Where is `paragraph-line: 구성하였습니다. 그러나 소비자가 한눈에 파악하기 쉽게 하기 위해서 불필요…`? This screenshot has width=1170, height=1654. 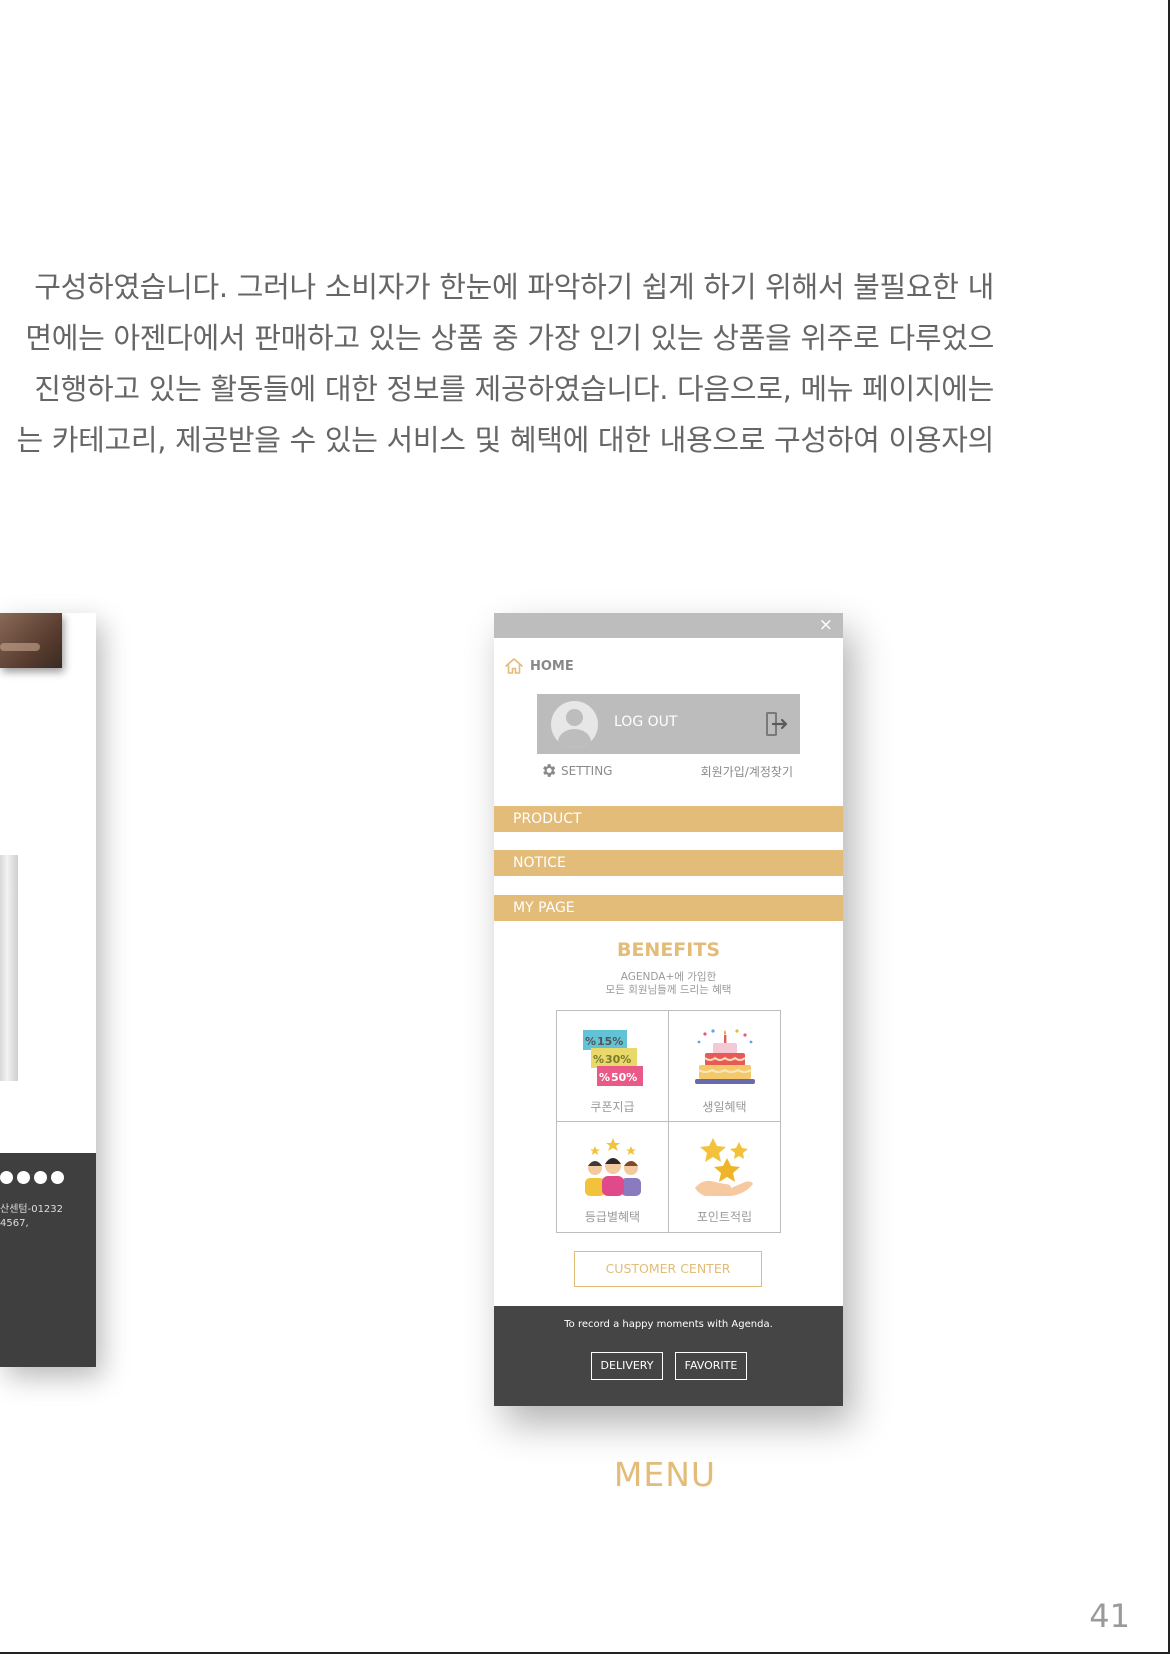
paragraph-line: 구성하였습니다. 그러나 소비자가 한눈에 파악하기 쉽게 하기 위해서 불필요… is located at coordinates (514, 287).